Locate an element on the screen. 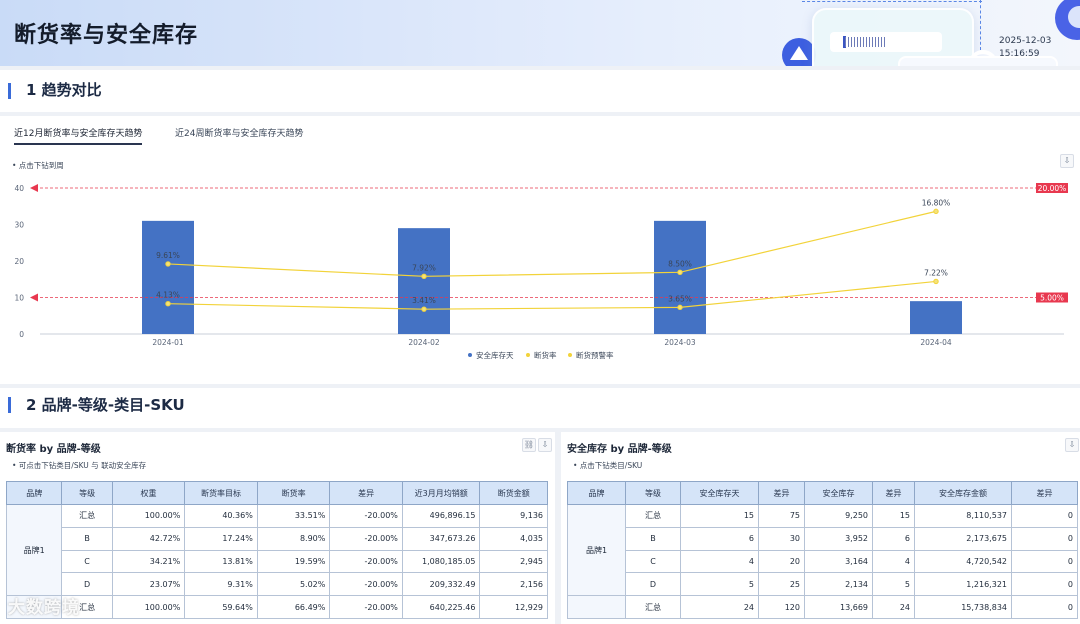  table-cell: 9,250 is located at coordinates (838, 516).